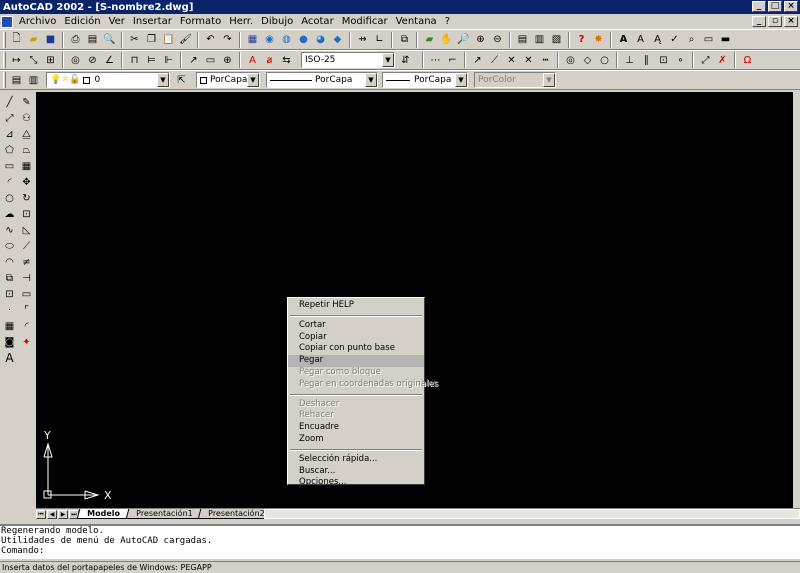 The height and width of the screenshot is (573, 800). Describe the element at coordinates (26, 214) in the screenshot. I see `scale-icon: ⊡` at that location.